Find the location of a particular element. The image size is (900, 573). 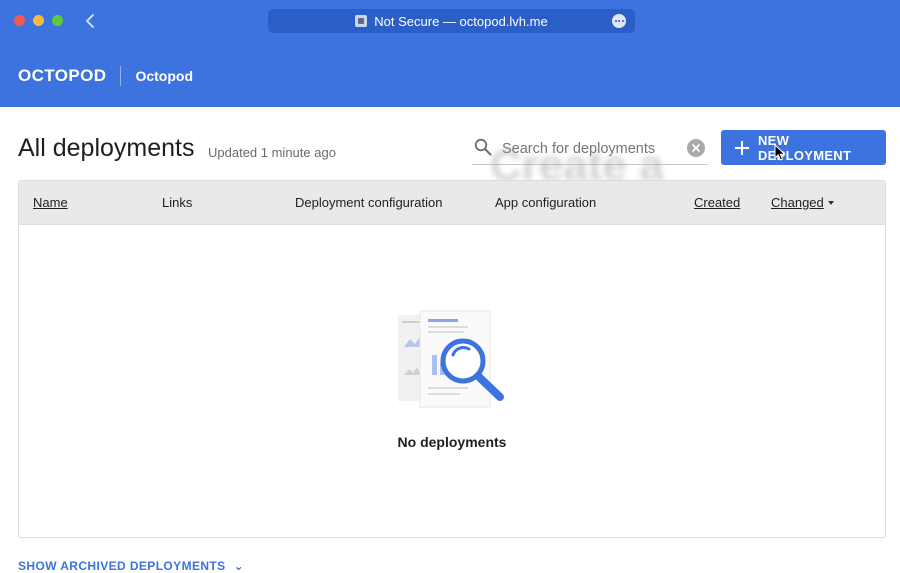

logo: OCTOPOD is located at coordinates (62, 76).